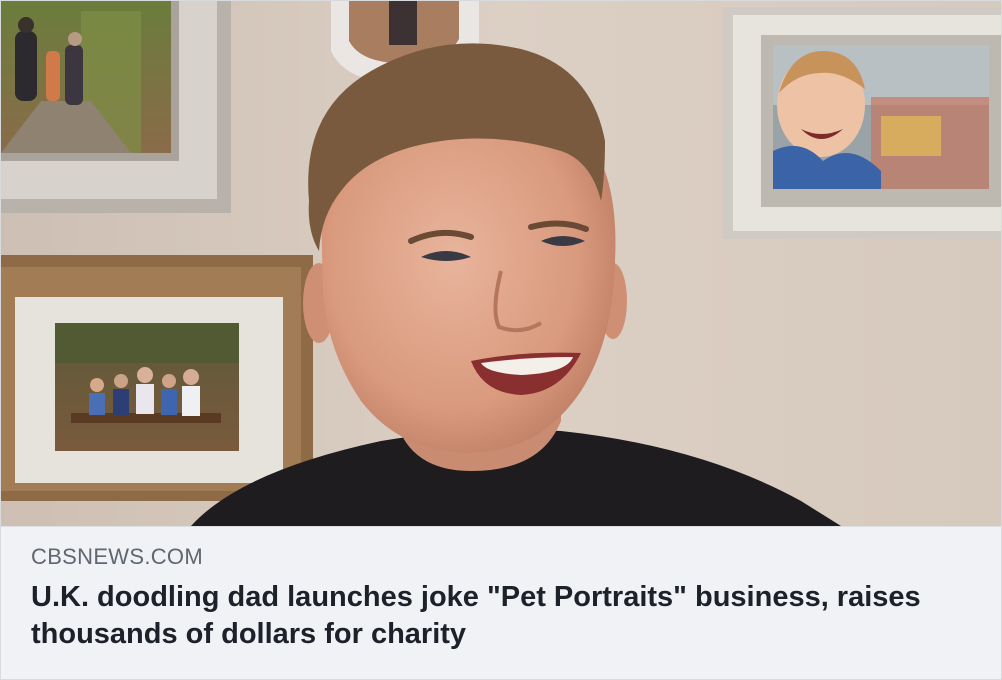  Describe the element at coordinates (862, 123) in the screenshot. I see `wall-photo-toddler` at that location.